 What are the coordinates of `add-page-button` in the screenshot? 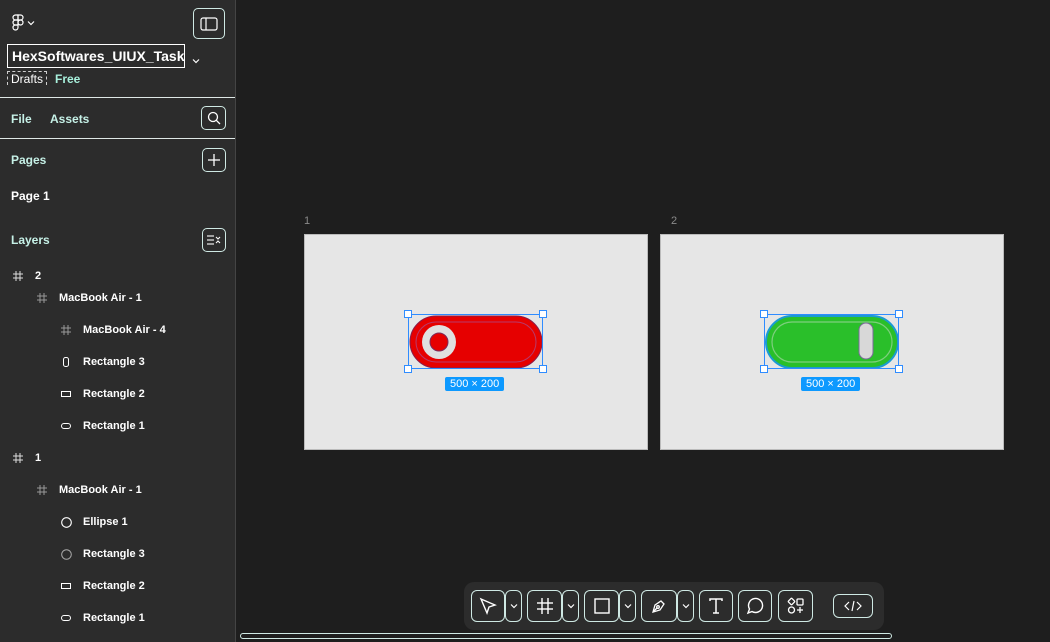 It's located at (214, 160).